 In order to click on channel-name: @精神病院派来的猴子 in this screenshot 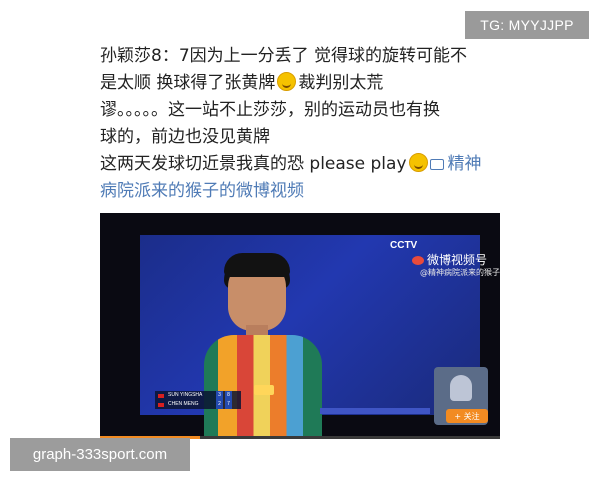, I will do `click(460, 272)`.